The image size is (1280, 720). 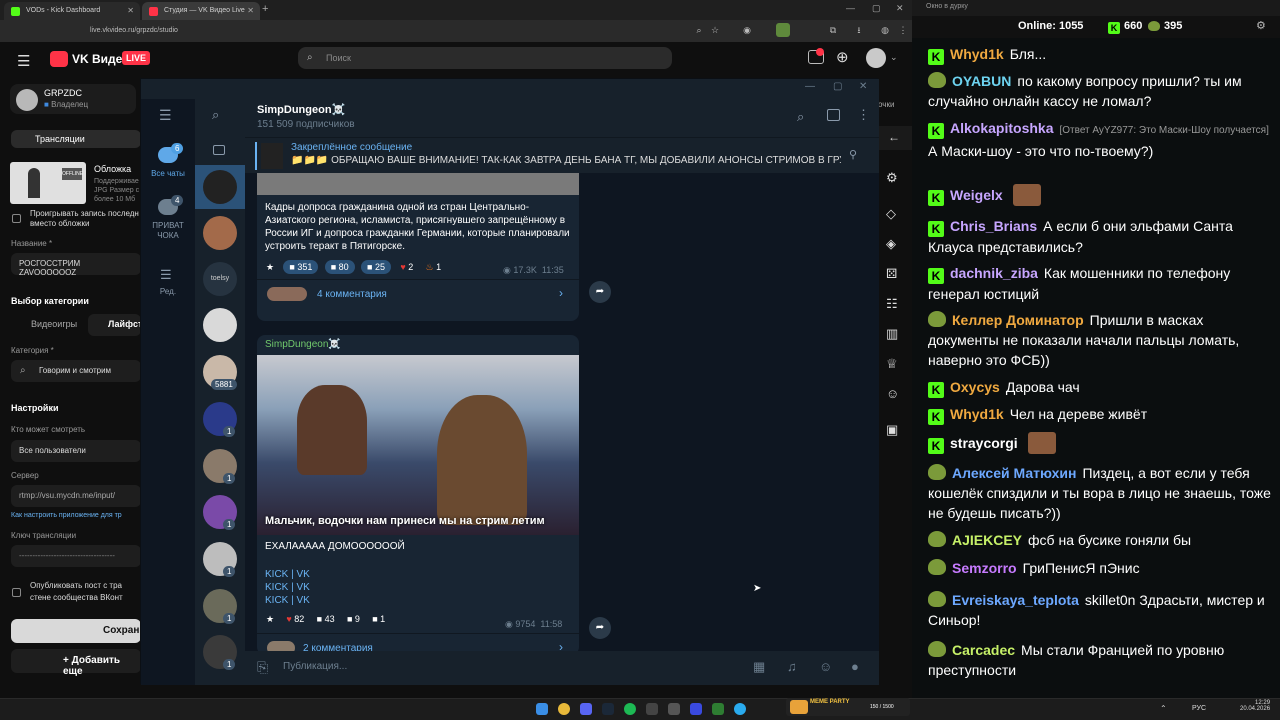 What do you see at coordinates (1018, 320) in the screenshot?
I see `chat-username: Келлер Доминатор` at bounding box center [1018, 320].